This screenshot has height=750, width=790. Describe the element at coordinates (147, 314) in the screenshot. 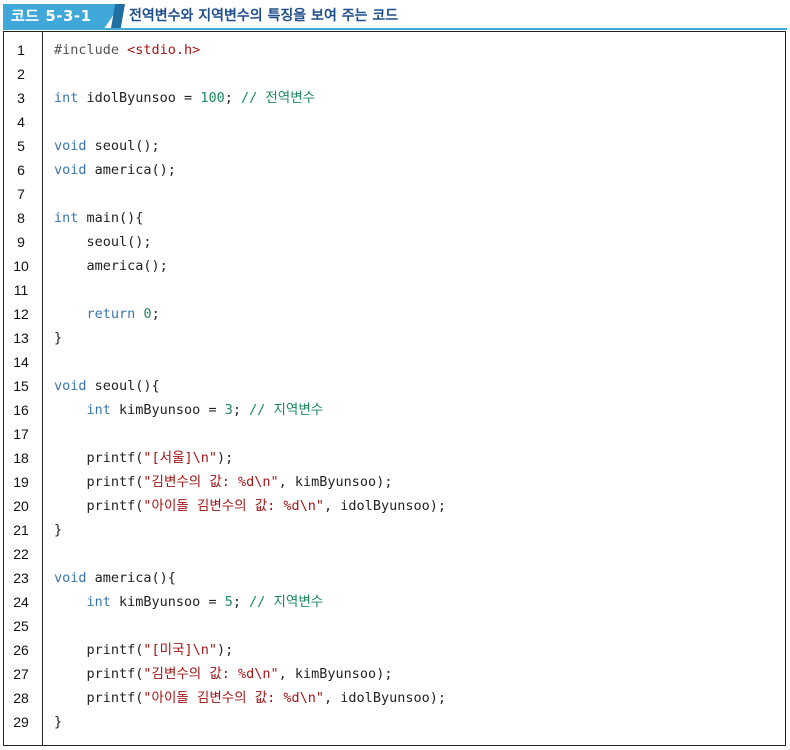

I see `code-token: 0` at that location.